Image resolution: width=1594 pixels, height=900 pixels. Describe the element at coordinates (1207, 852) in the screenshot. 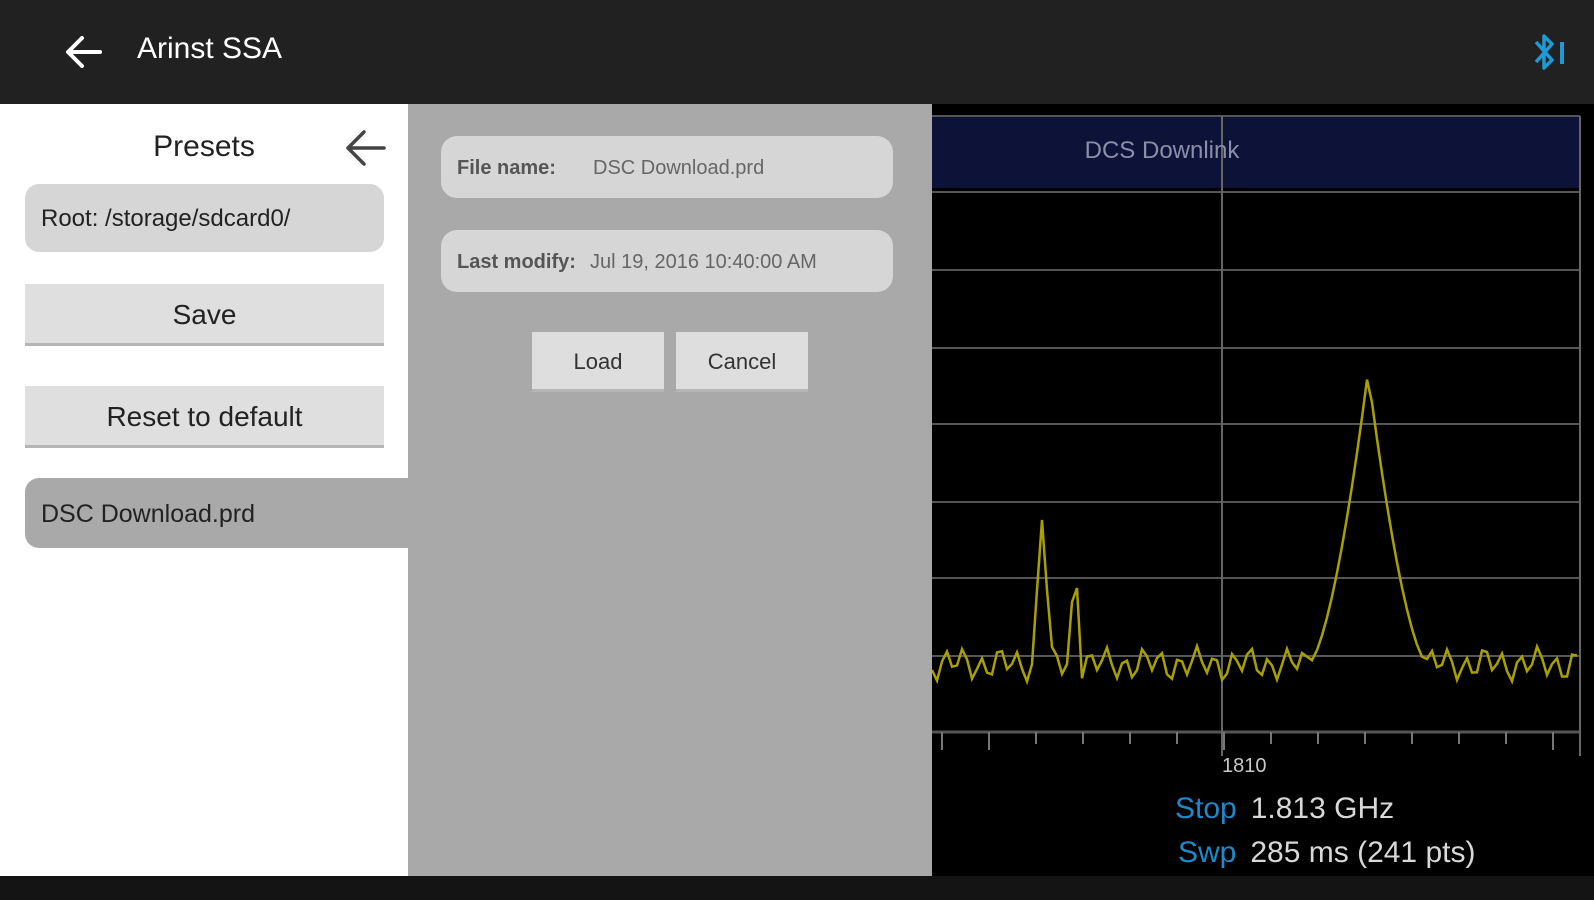

I see `swp-key: Swp` at that location.